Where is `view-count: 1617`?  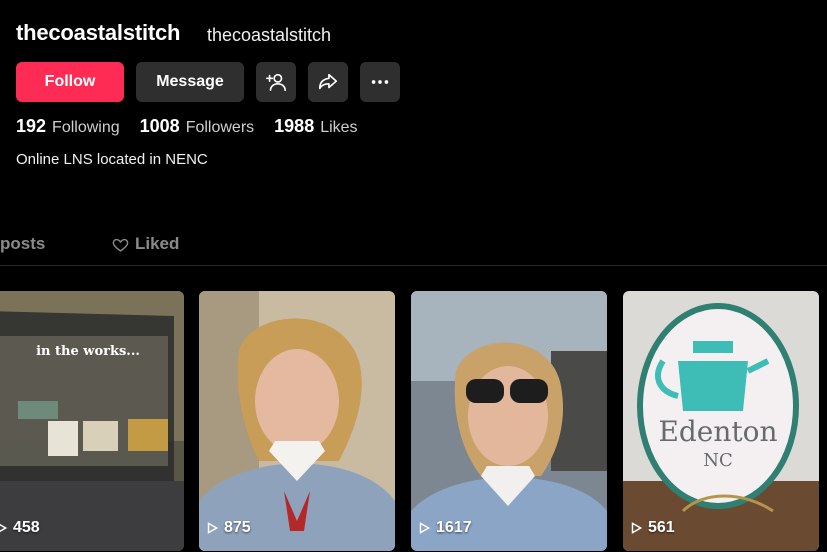
view-count: 1617 is located at coordinates (444, 528).